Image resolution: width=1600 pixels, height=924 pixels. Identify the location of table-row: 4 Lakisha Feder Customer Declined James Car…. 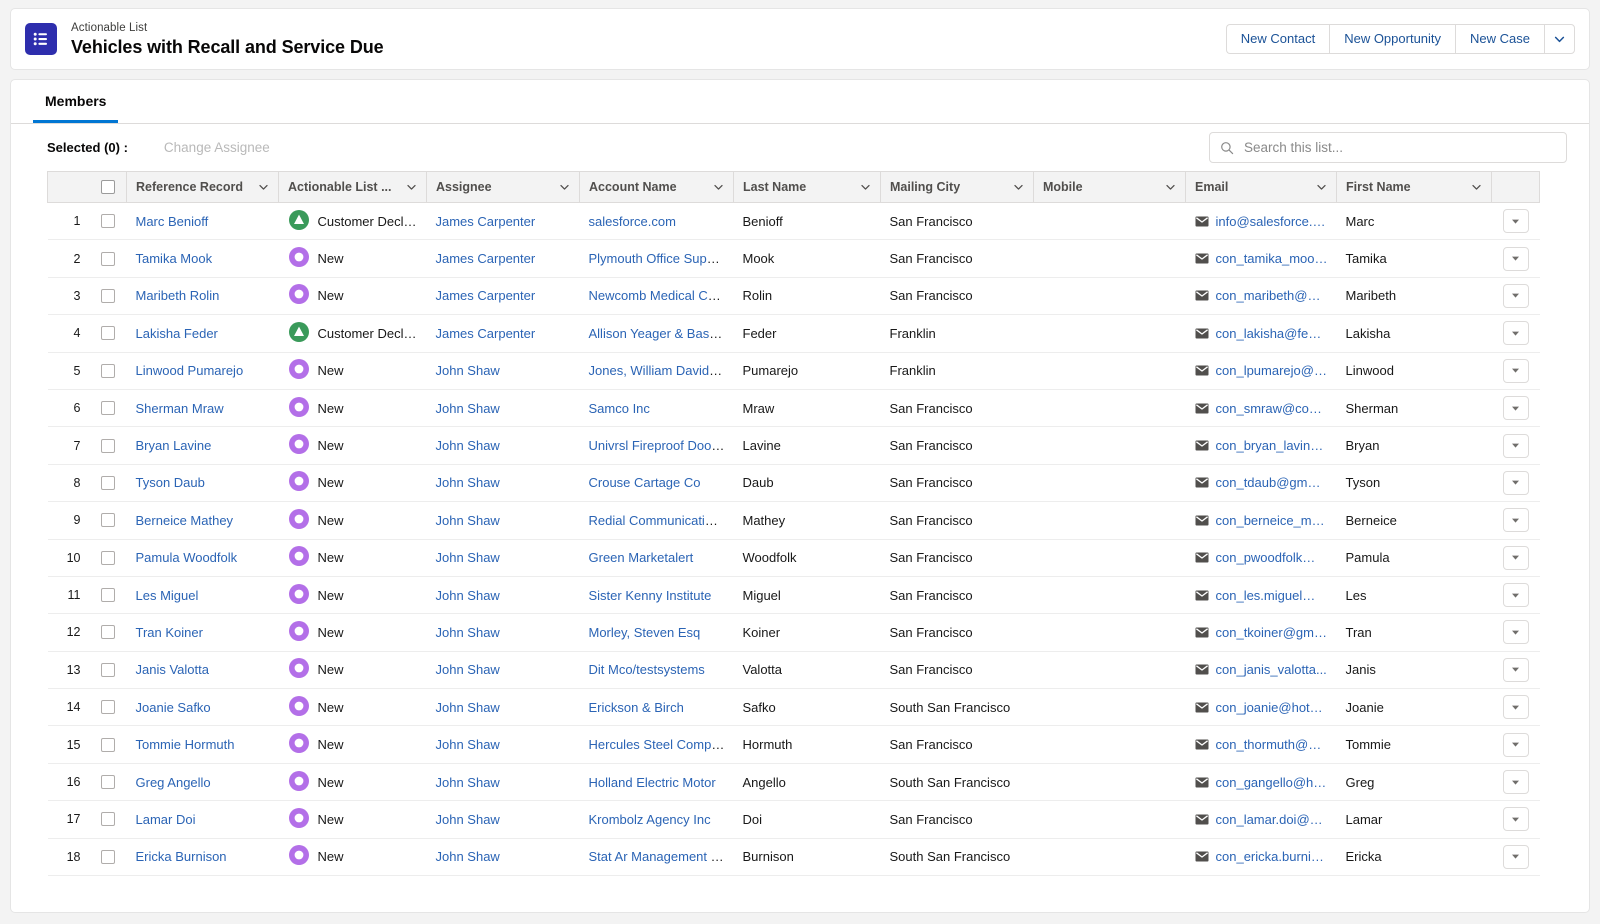
(793, 333).